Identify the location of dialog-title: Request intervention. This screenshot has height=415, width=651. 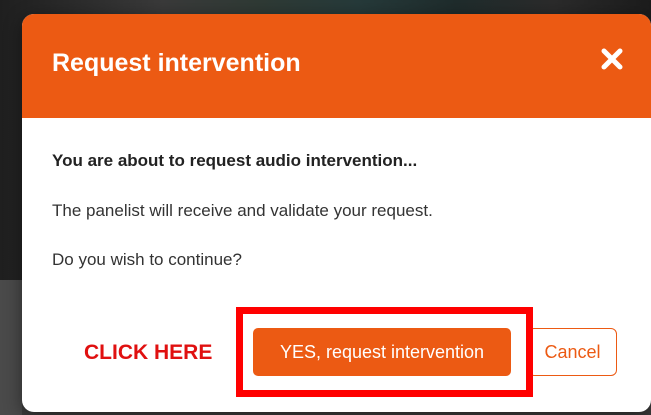
(176, 63).